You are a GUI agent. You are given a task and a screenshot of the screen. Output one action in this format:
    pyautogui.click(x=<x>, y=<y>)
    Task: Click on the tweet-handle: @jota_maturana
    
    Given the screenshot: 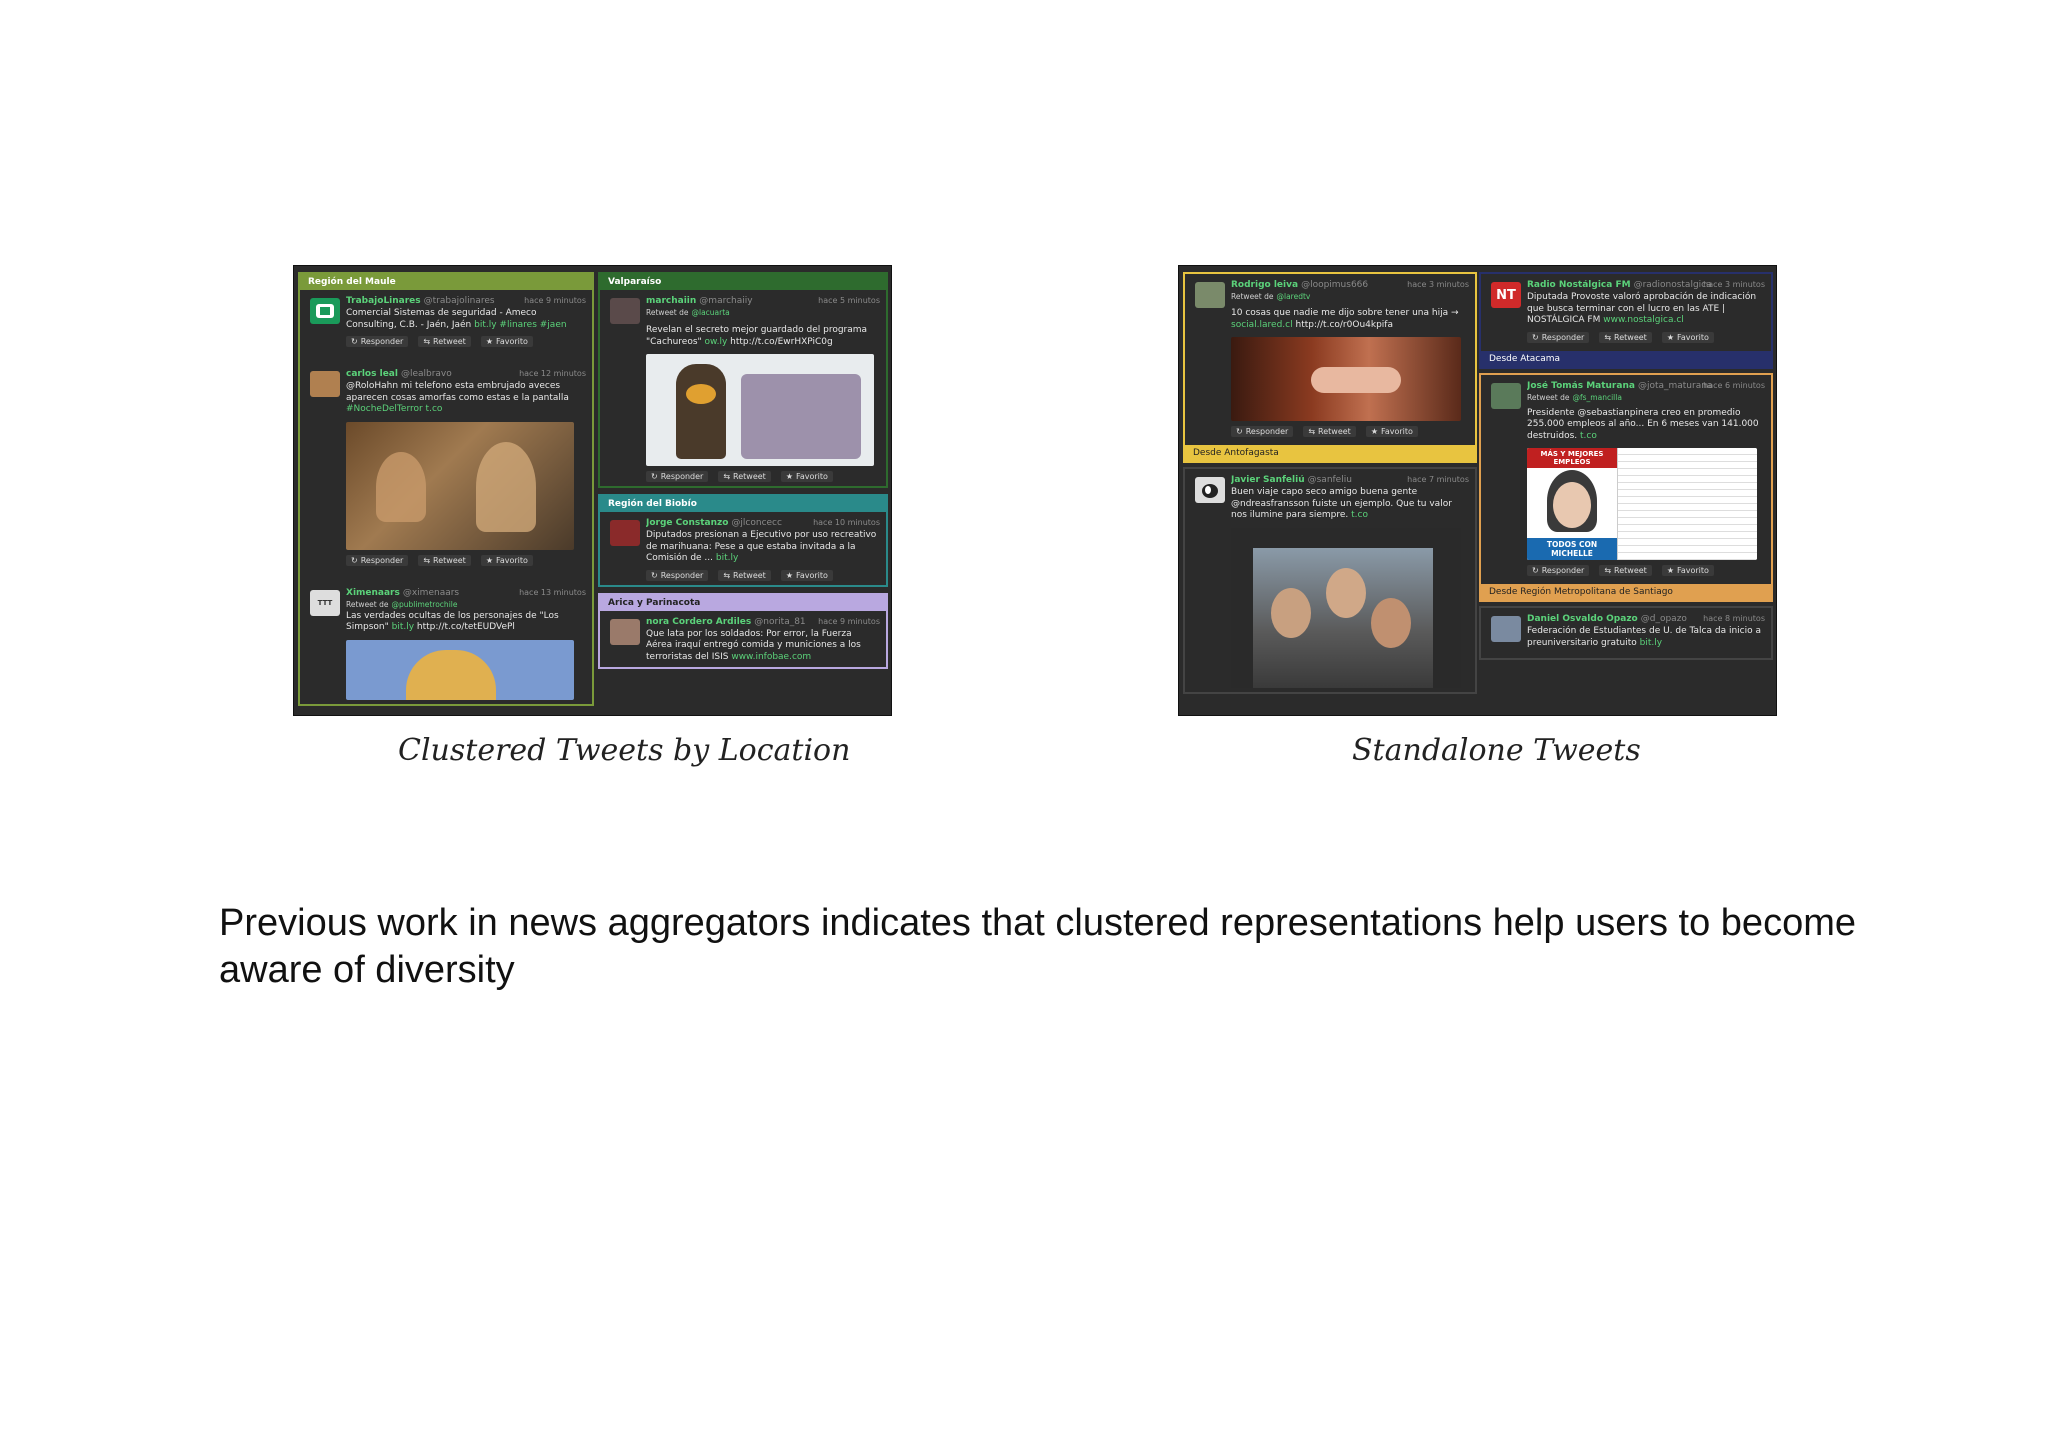 What is the action you would take?
    pyautogui.click(x=1675, y=386)
    